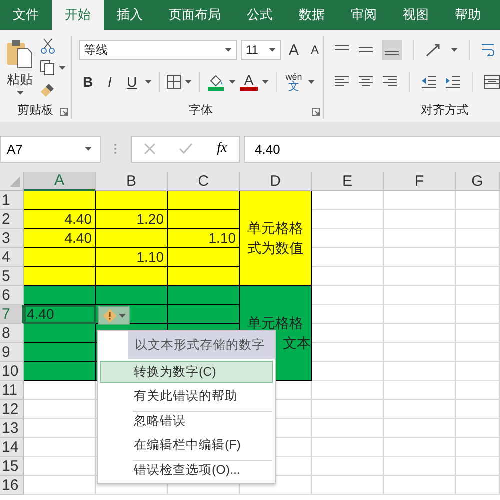 Image resolution: width=500 pixels, height=500 pixels. I want to click on table-cell: 1.20, so click(132, 219).